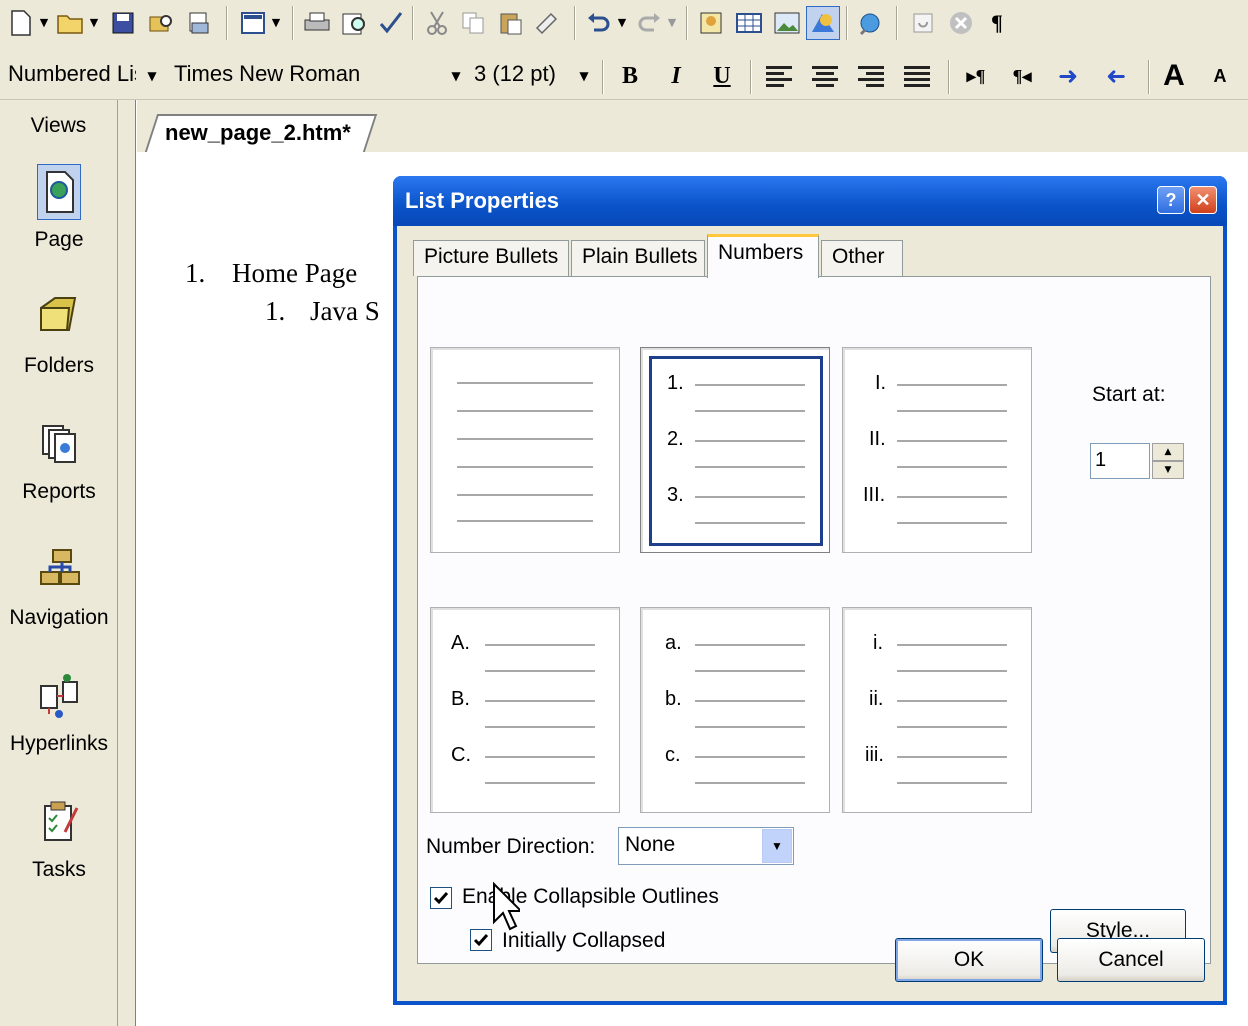  I want to click on style-swatch-decimal: 1. 2. 3., so click(735, 450).